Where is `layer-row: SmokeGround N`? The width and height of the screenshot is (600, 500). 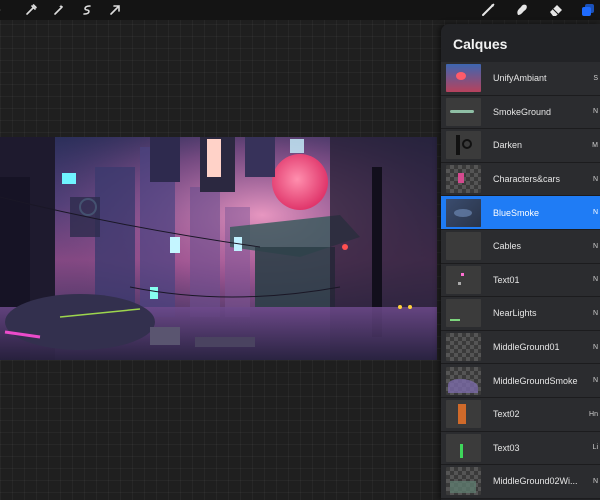 layer-row: SmokeGround N is located at coordinates (520, 112).